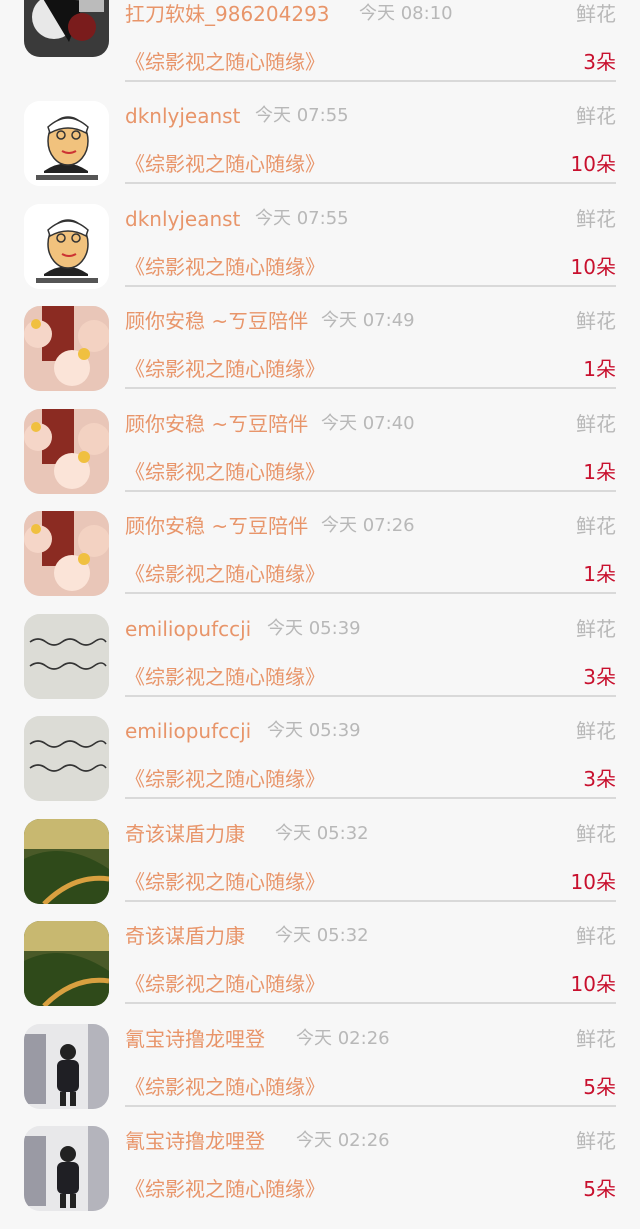  I want to click on list-item: 扛刀软妹_986204293 今天 08:10 鲜花 《综影视之随心随缘》 3朵, so click(320, 51).